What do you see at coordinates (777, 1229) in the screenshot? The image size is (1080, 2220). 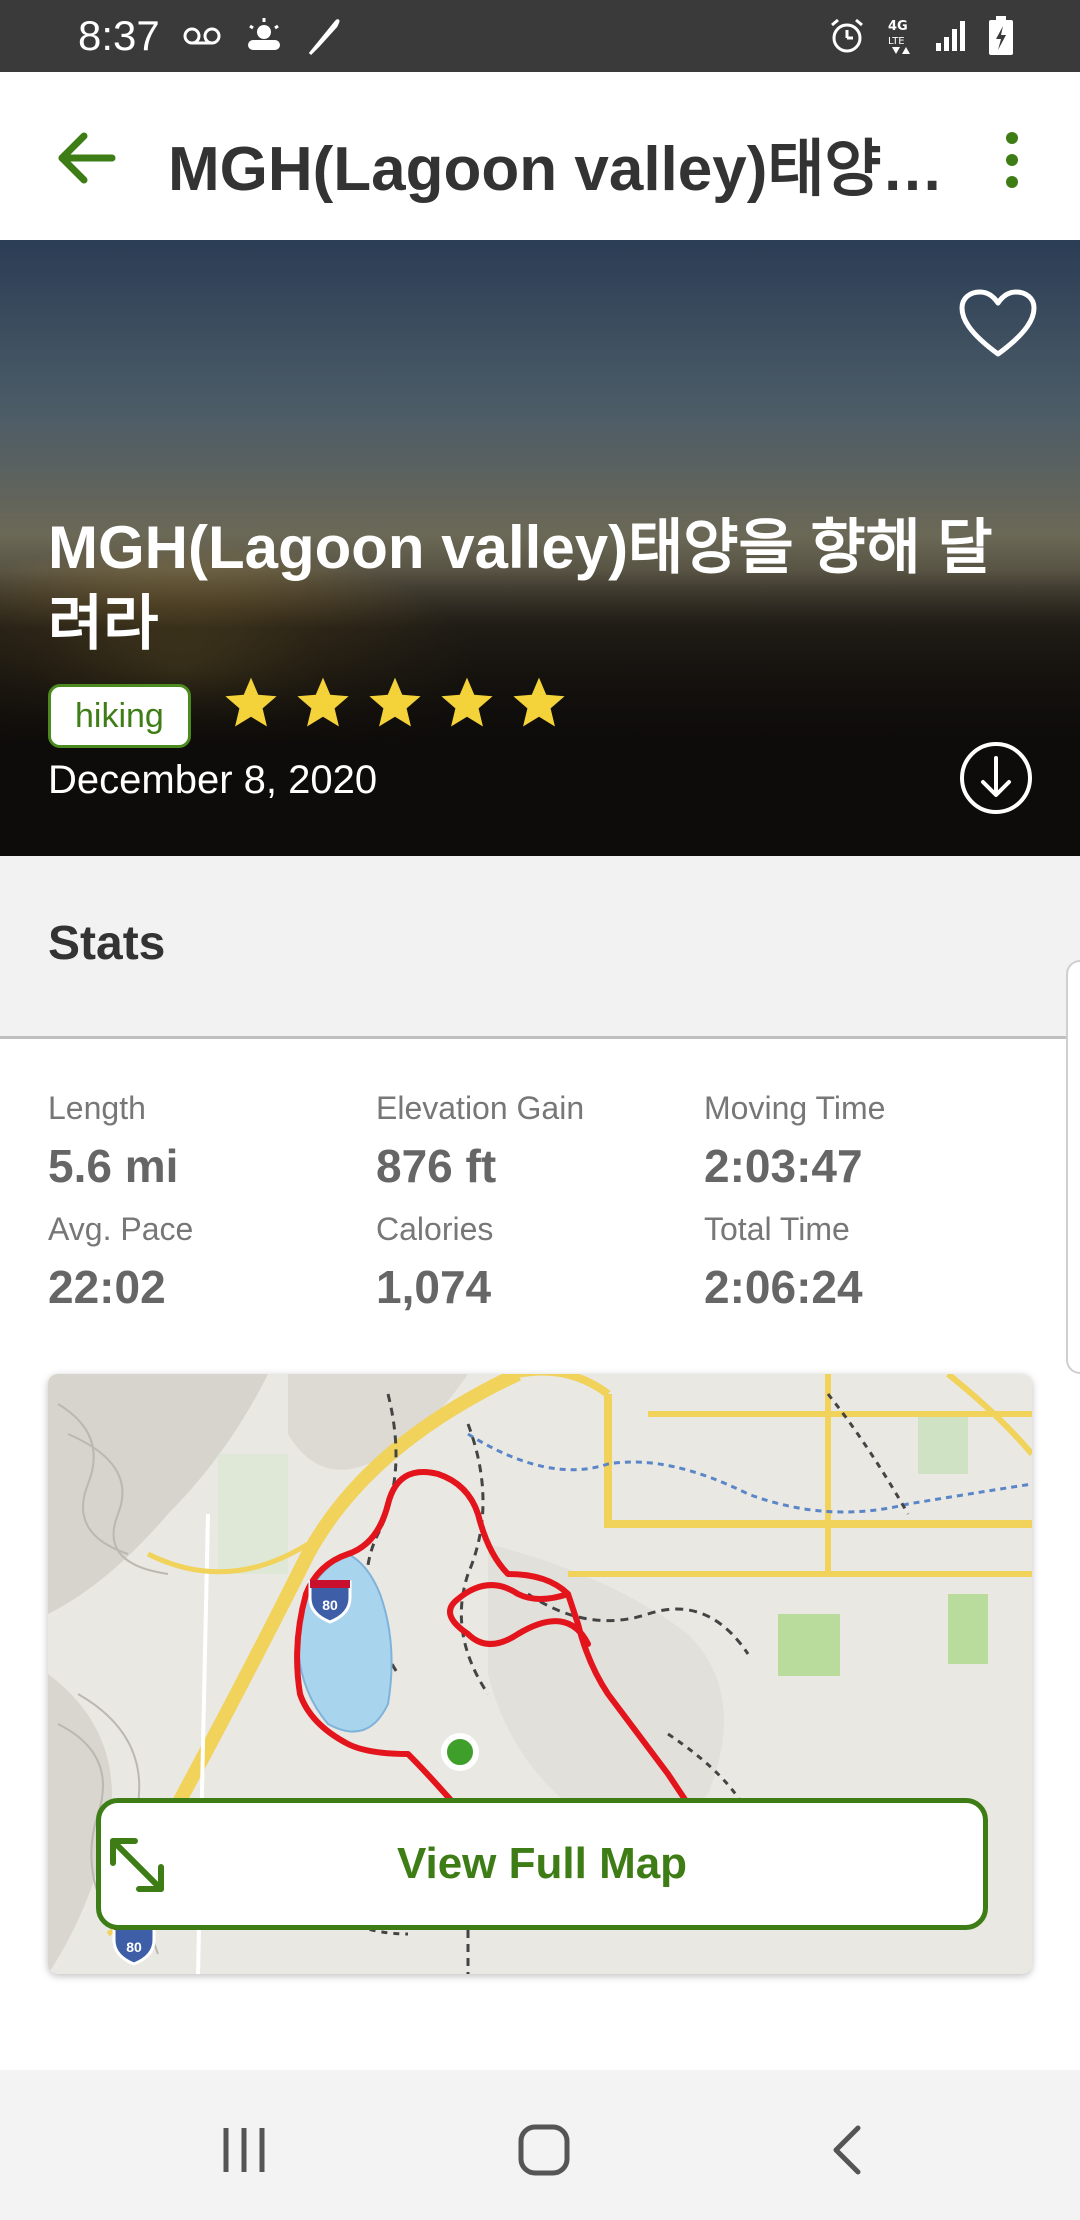 I see `stat-label: Total Time` at bounding box center [777, 1229].